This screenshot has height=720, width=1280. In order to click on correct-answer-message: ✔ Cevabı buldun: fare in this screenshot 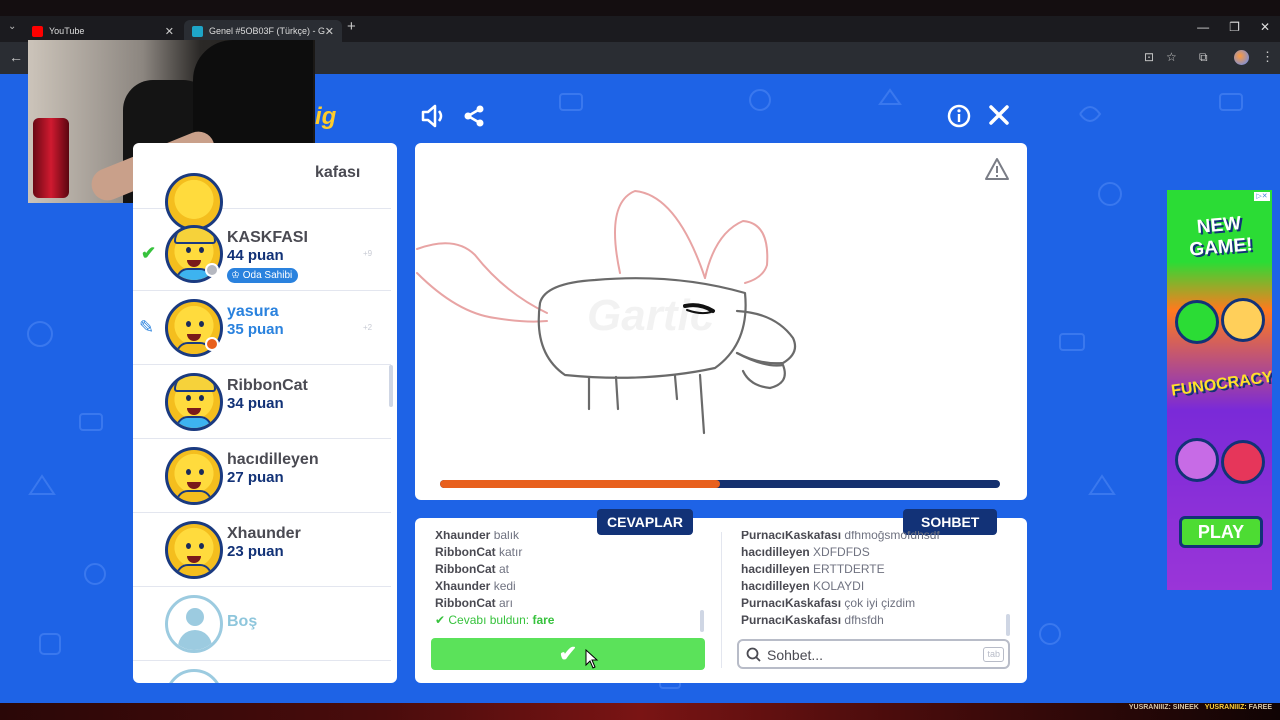, I will do `click(570, 620)`.